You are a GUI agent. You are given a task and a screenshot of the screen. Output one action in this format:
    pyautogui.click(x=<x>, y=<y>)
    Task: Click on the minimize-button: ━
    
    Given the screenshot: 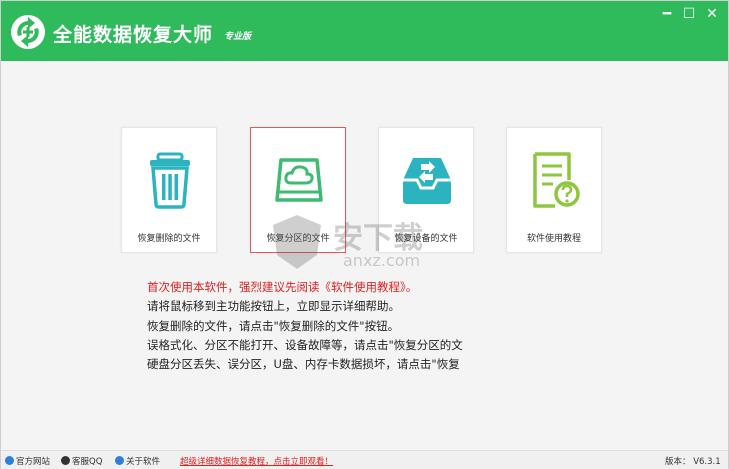 What is the action you would take?
    pyautogui.click(x=667, y=14)
    